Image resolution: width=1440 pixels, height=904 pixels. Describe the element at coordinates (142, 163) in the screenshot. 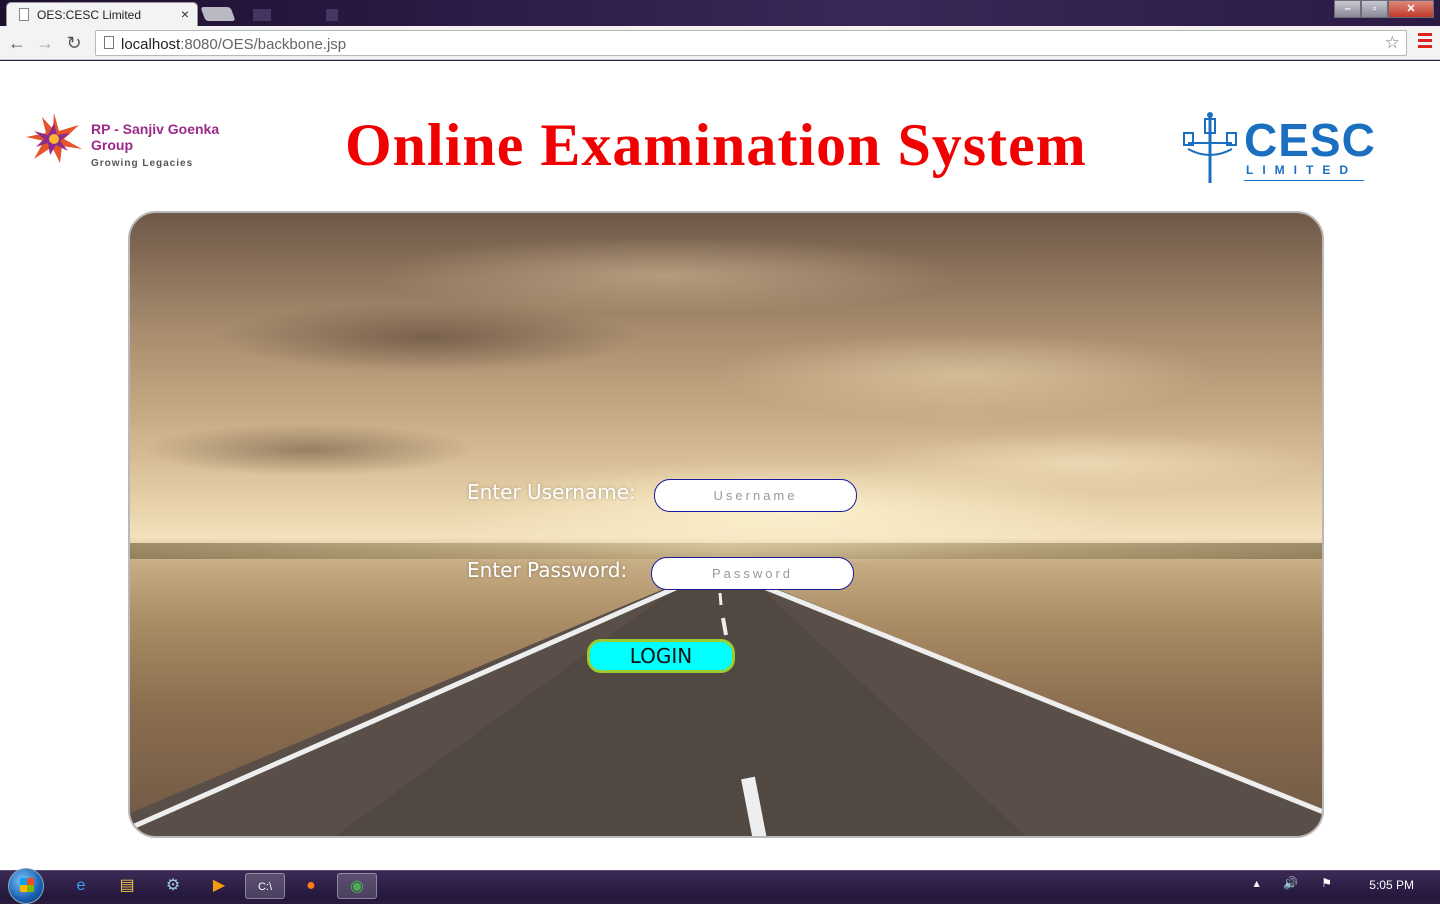

I see `rp-logo-tagline: Growing Legacies` at that location.